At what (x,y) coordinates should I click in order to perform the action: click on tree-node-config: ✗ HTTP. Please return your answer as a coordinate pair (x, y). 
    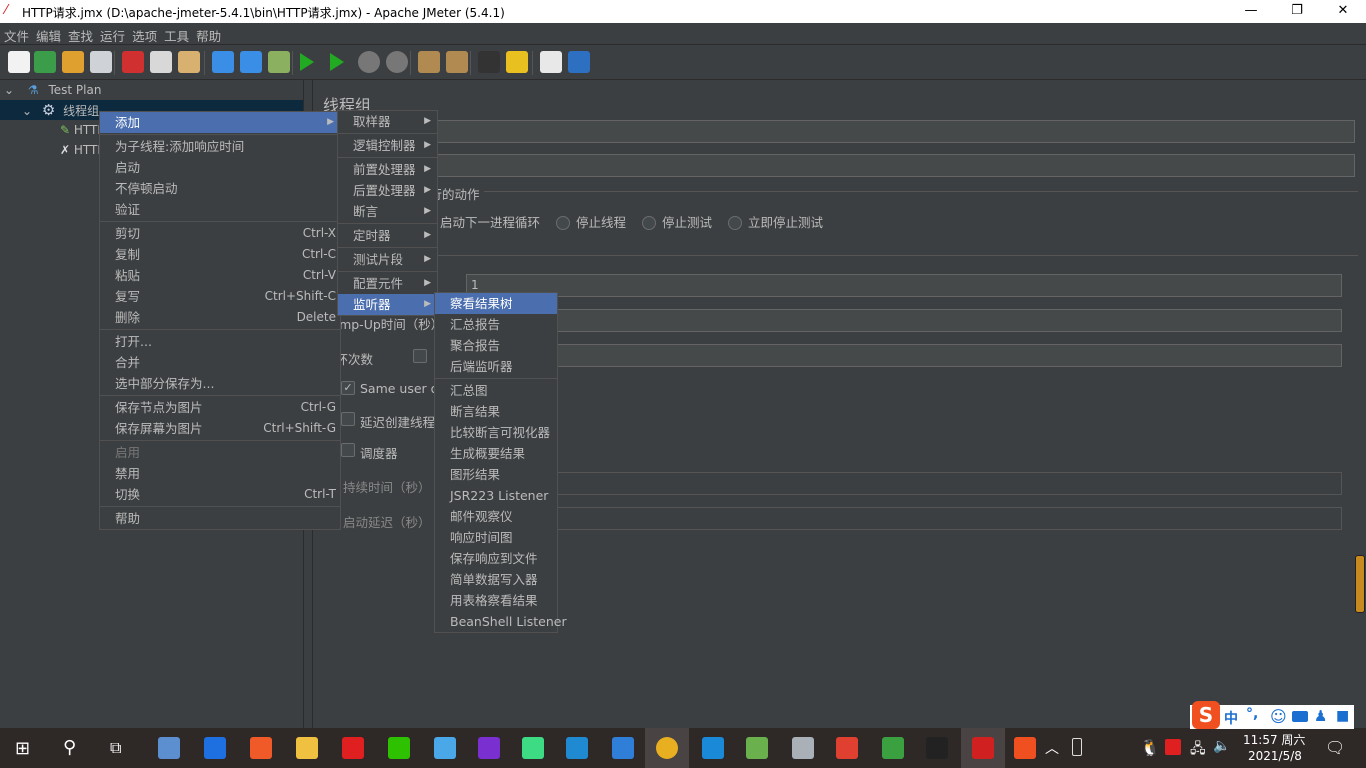
    Looking at the image, I should click on (82, 150).